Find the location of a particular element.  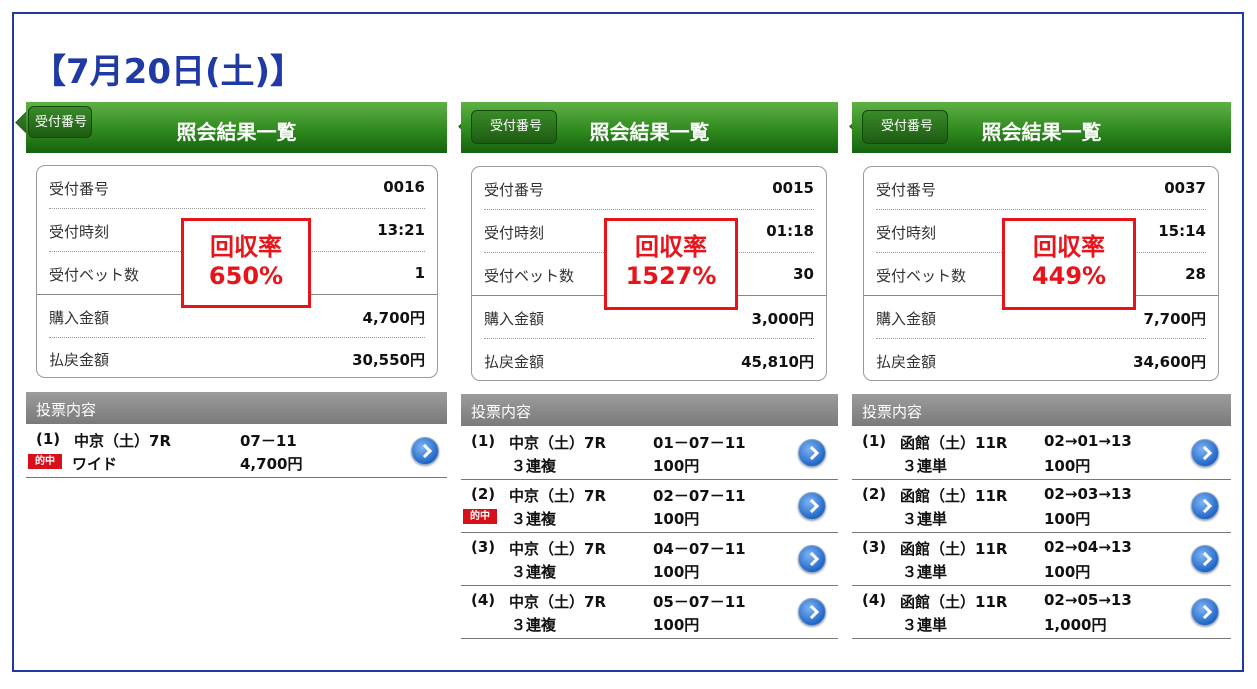

bet-amount: 1,000円 is located at coordinates (1075, 625).